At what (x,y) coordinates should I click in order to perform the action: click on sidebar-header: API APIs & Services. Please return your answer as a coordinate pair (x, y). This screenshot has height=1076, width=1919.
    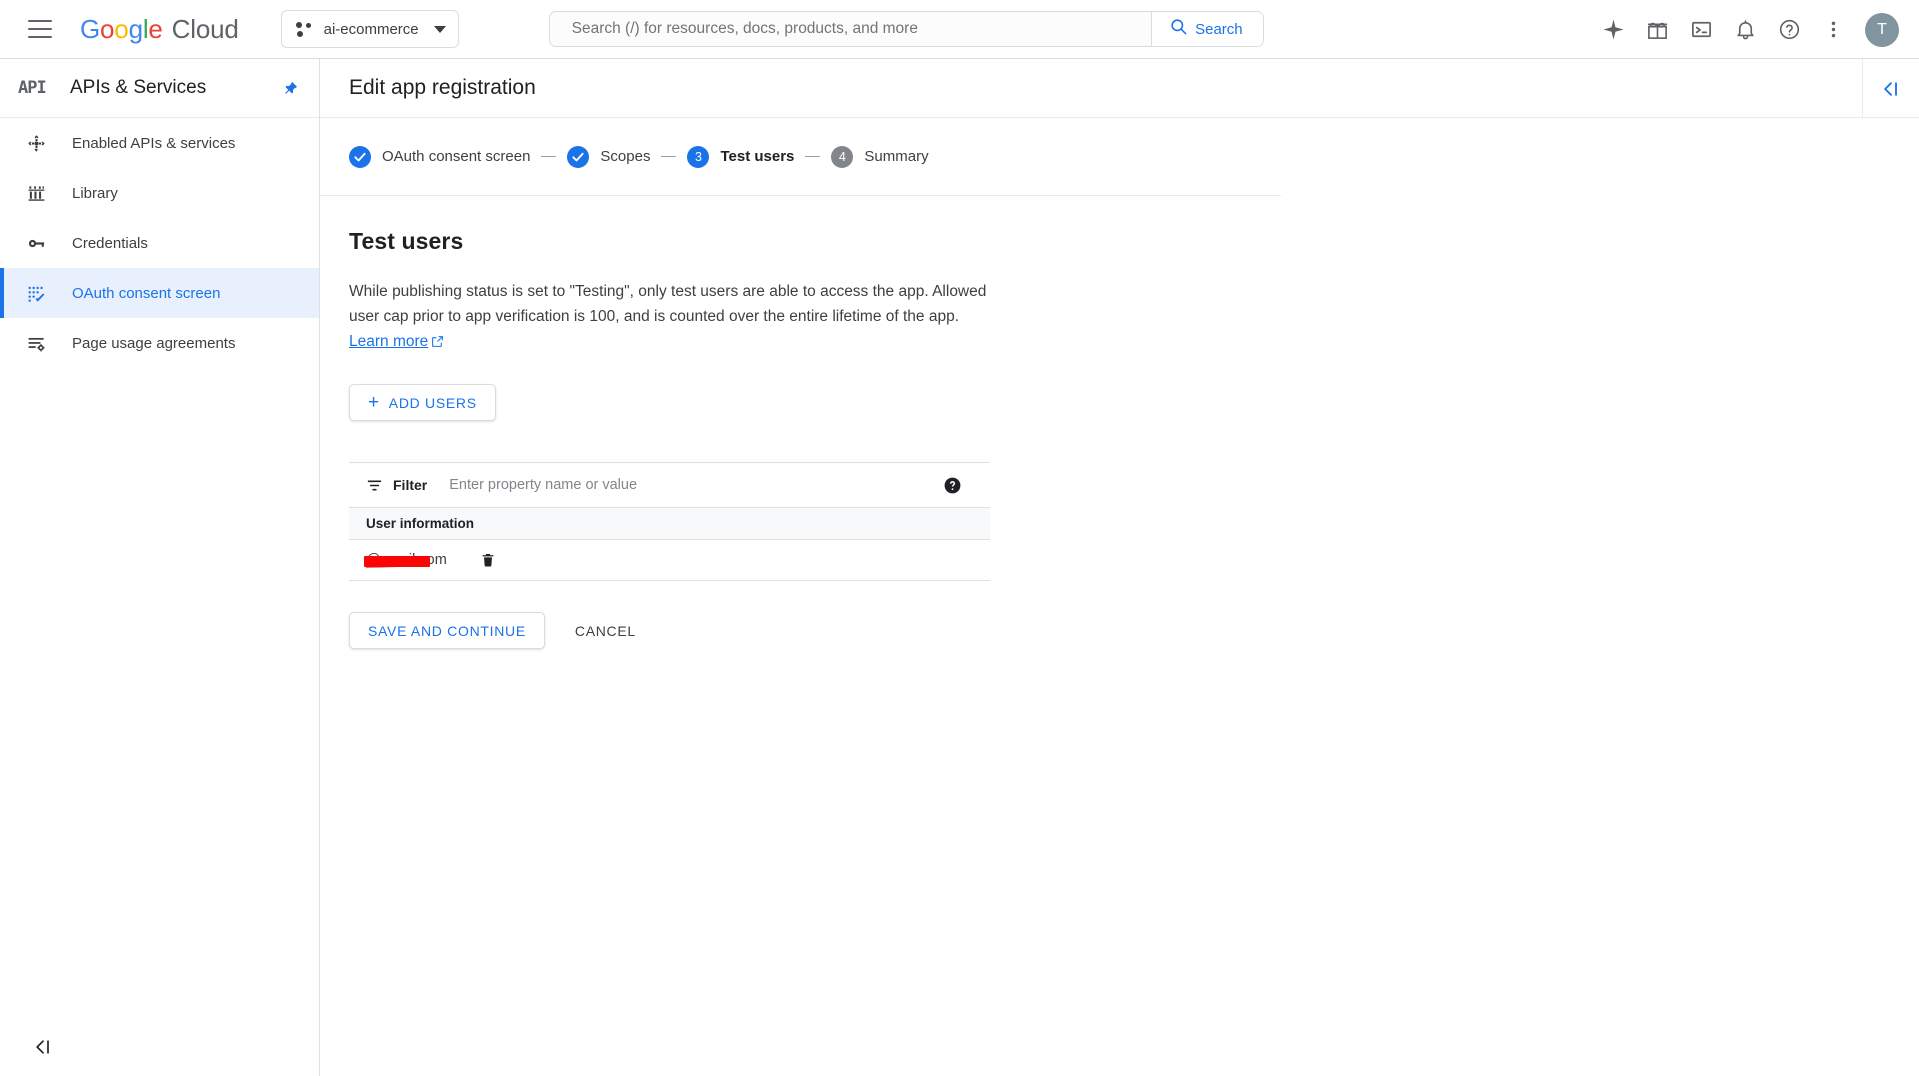
    Looking at the image, I should click on (159, 88).